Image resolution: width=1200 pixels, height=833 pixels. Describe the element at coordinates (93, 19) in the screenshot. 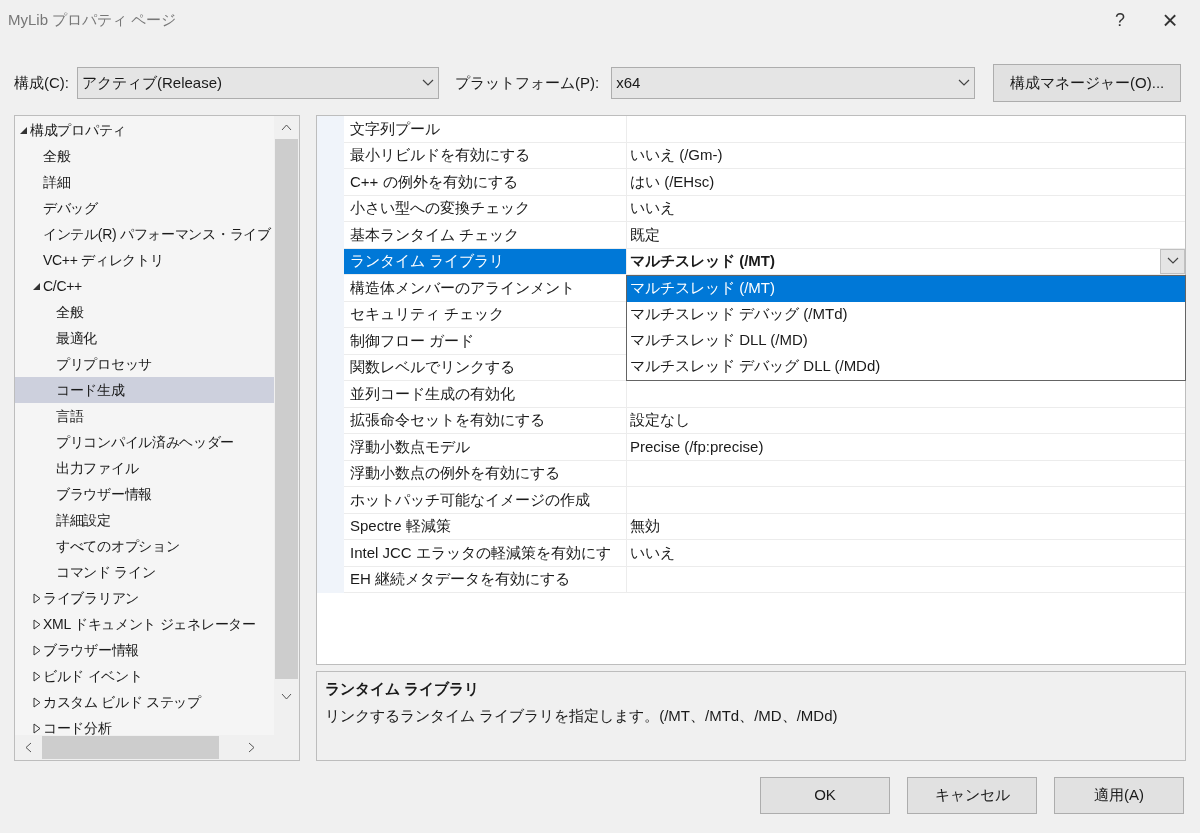

I see `window-title: MyLib プロパティ ページ` at that location.